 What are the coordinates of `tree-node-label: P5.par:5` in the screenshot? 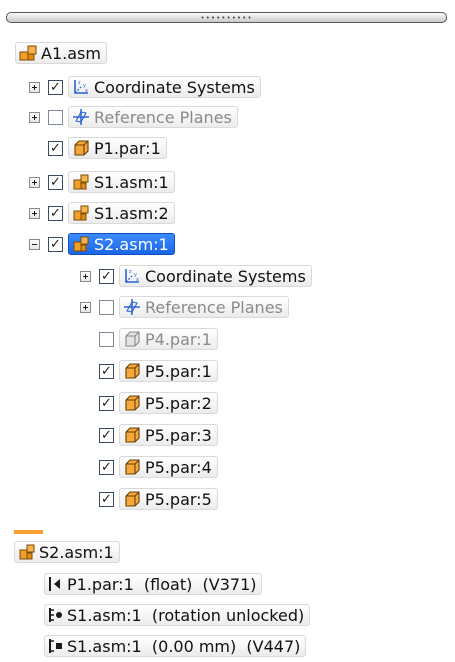 It's located at (178, 499).